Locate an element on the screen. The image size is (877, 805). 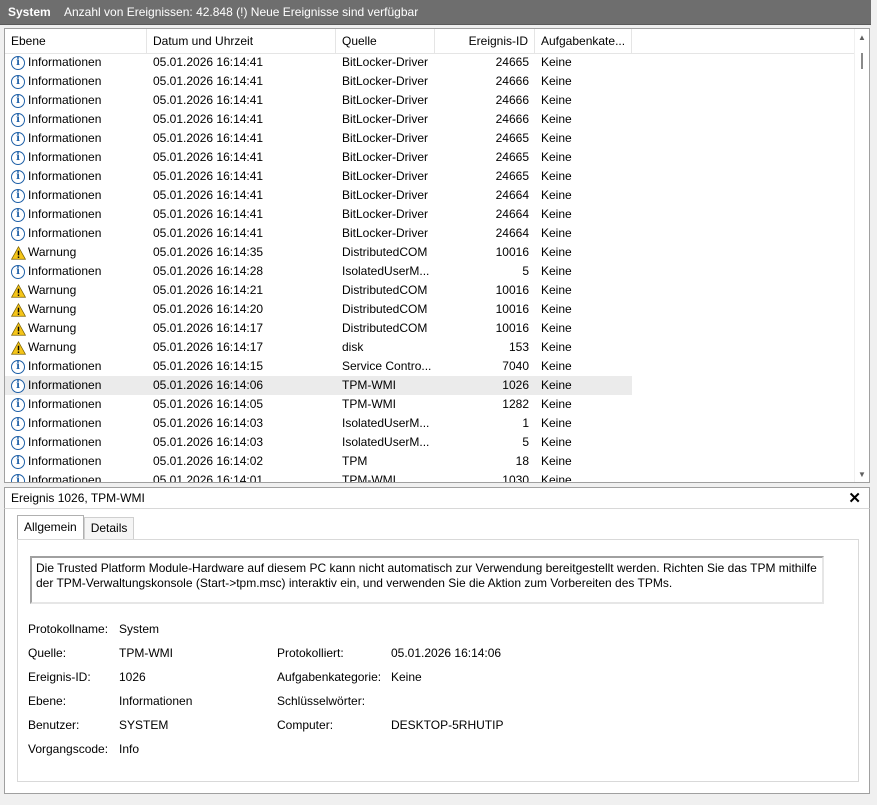
cell-date: 05.01.2026 16:14:05 is located at coordinates (208, 404).